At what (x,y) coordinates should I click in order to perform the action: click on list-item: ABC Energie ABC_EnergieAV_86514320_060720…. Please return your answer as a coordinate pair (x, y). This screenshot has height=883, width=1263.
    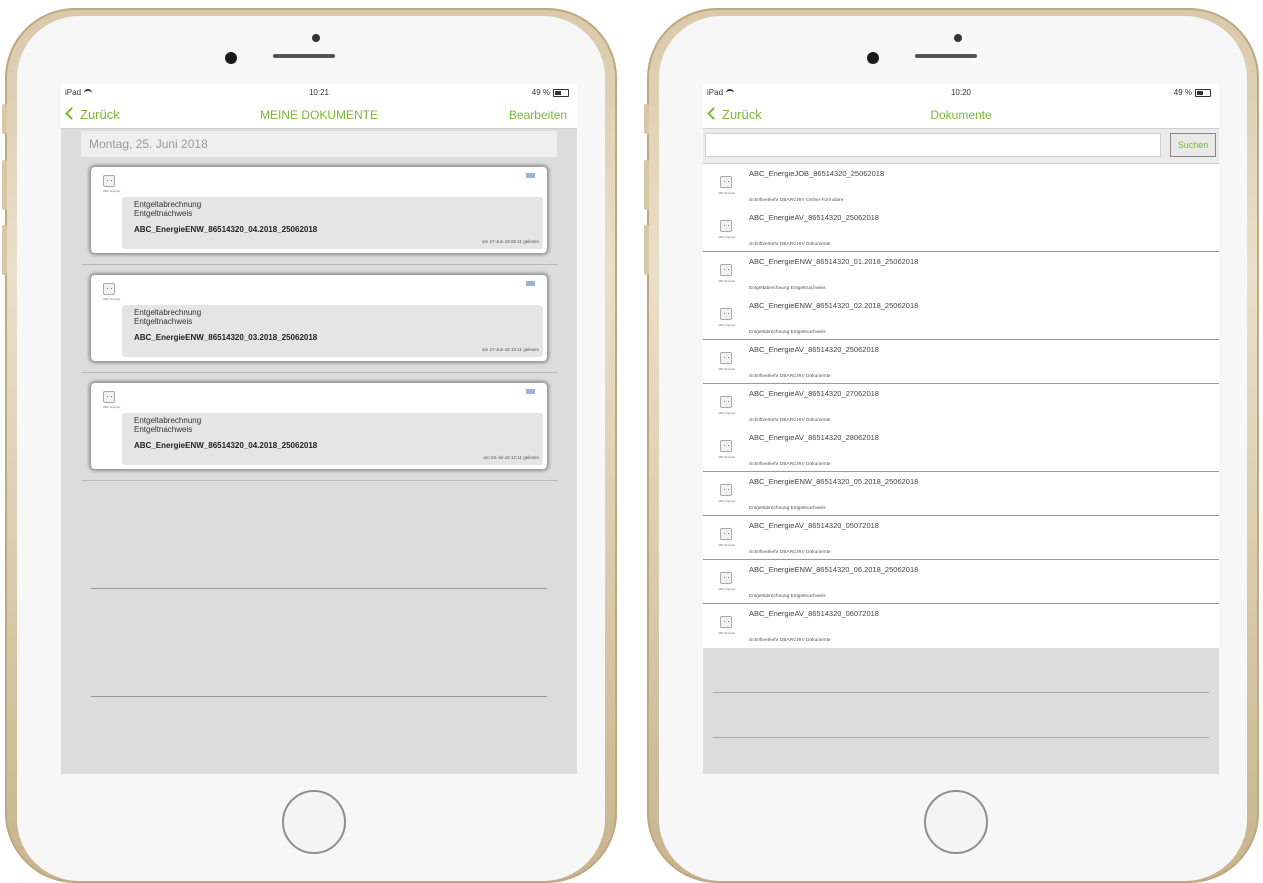
    Looking at the image, I should click on (961, 626).